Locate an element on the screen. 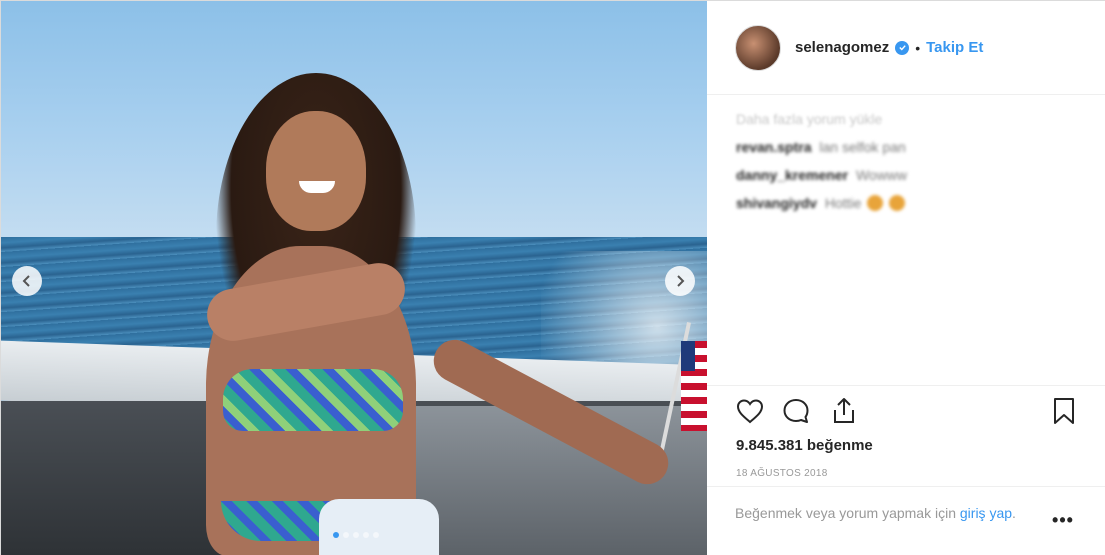 This screenshot has height=555, width=1105. actions-divider is located at coordinates (906, 385).